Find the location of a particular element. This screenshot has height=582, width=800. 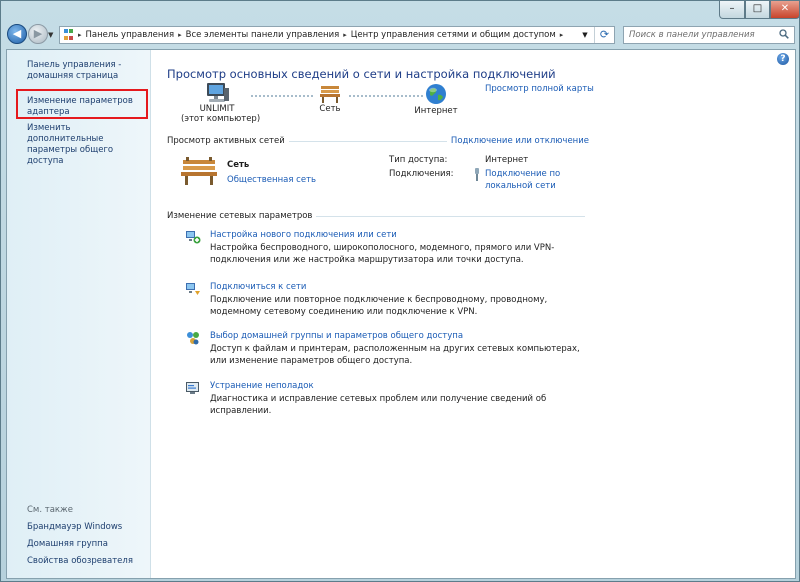

see-also-link-internet-options: Свойства обозревателя is located at coordinates (86, 561).